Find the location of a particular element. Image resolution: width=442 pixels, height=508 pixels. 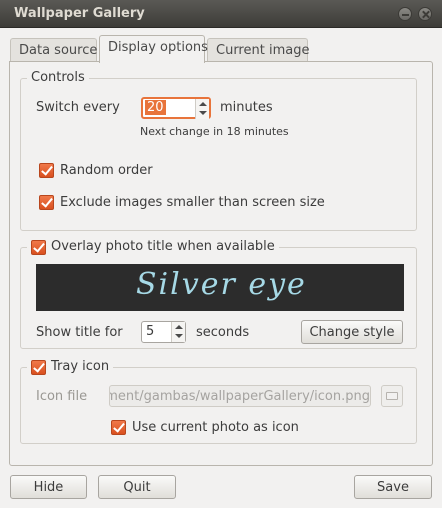

show-title-stepper: 5 is located at coordinates (163, 332).